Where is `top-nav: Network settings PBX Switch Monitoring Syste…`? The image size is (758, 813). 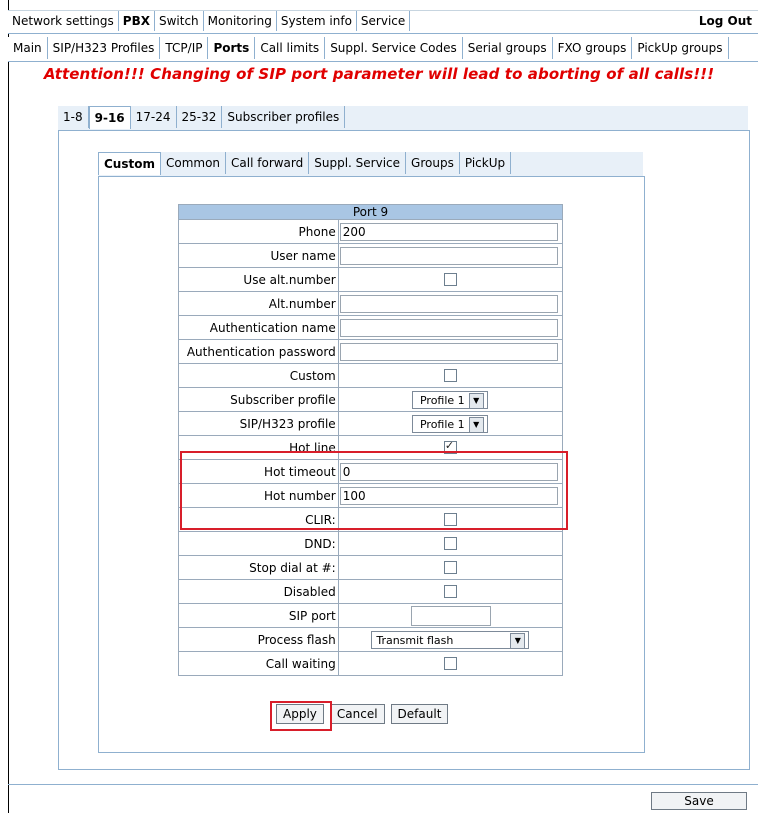
top-nav: Network settings PBX Switch Monitoring Syste… is located at coordinates (383, 22).